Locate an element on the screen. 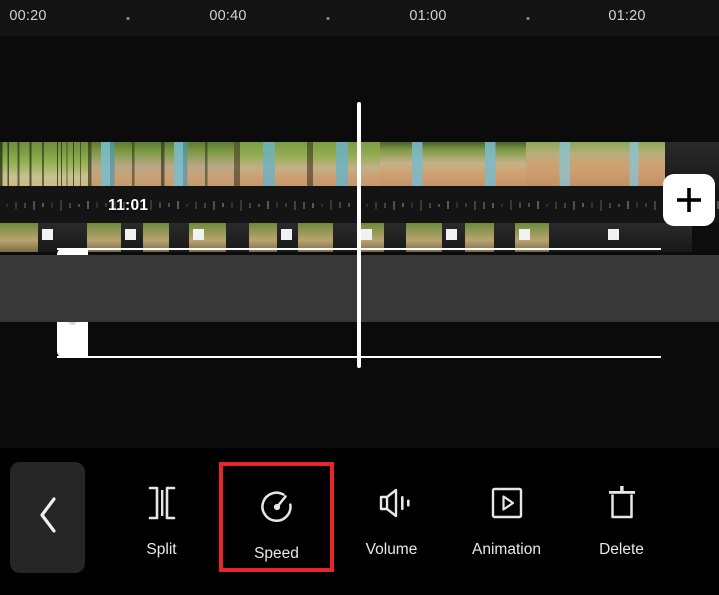 This screenshot has width=719, height=595. tool-r-button: Rbac is located at coordinates (699, 517).